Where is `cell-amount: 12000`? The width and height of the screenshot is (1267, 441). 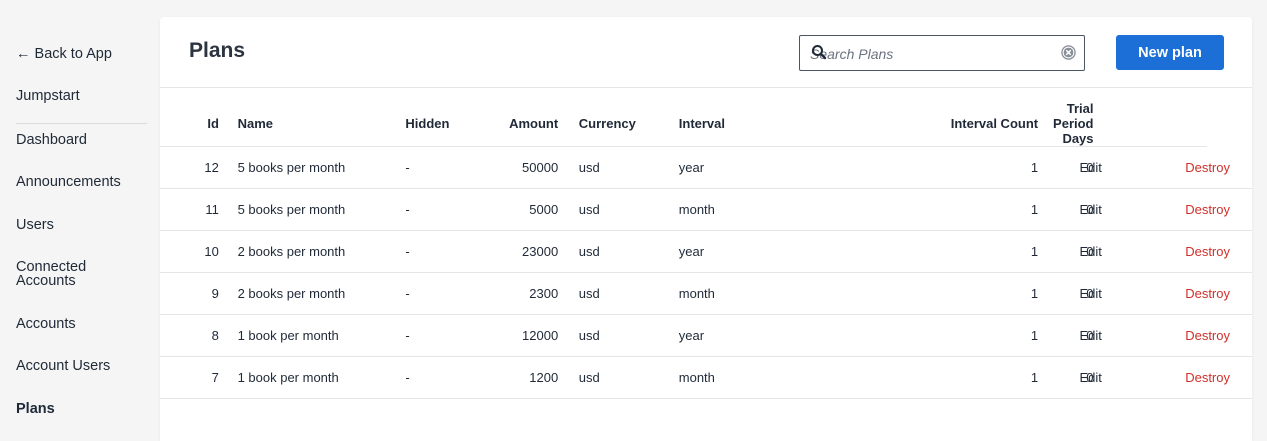
cell-amount: 12000 is located at coordinates (509, 335).